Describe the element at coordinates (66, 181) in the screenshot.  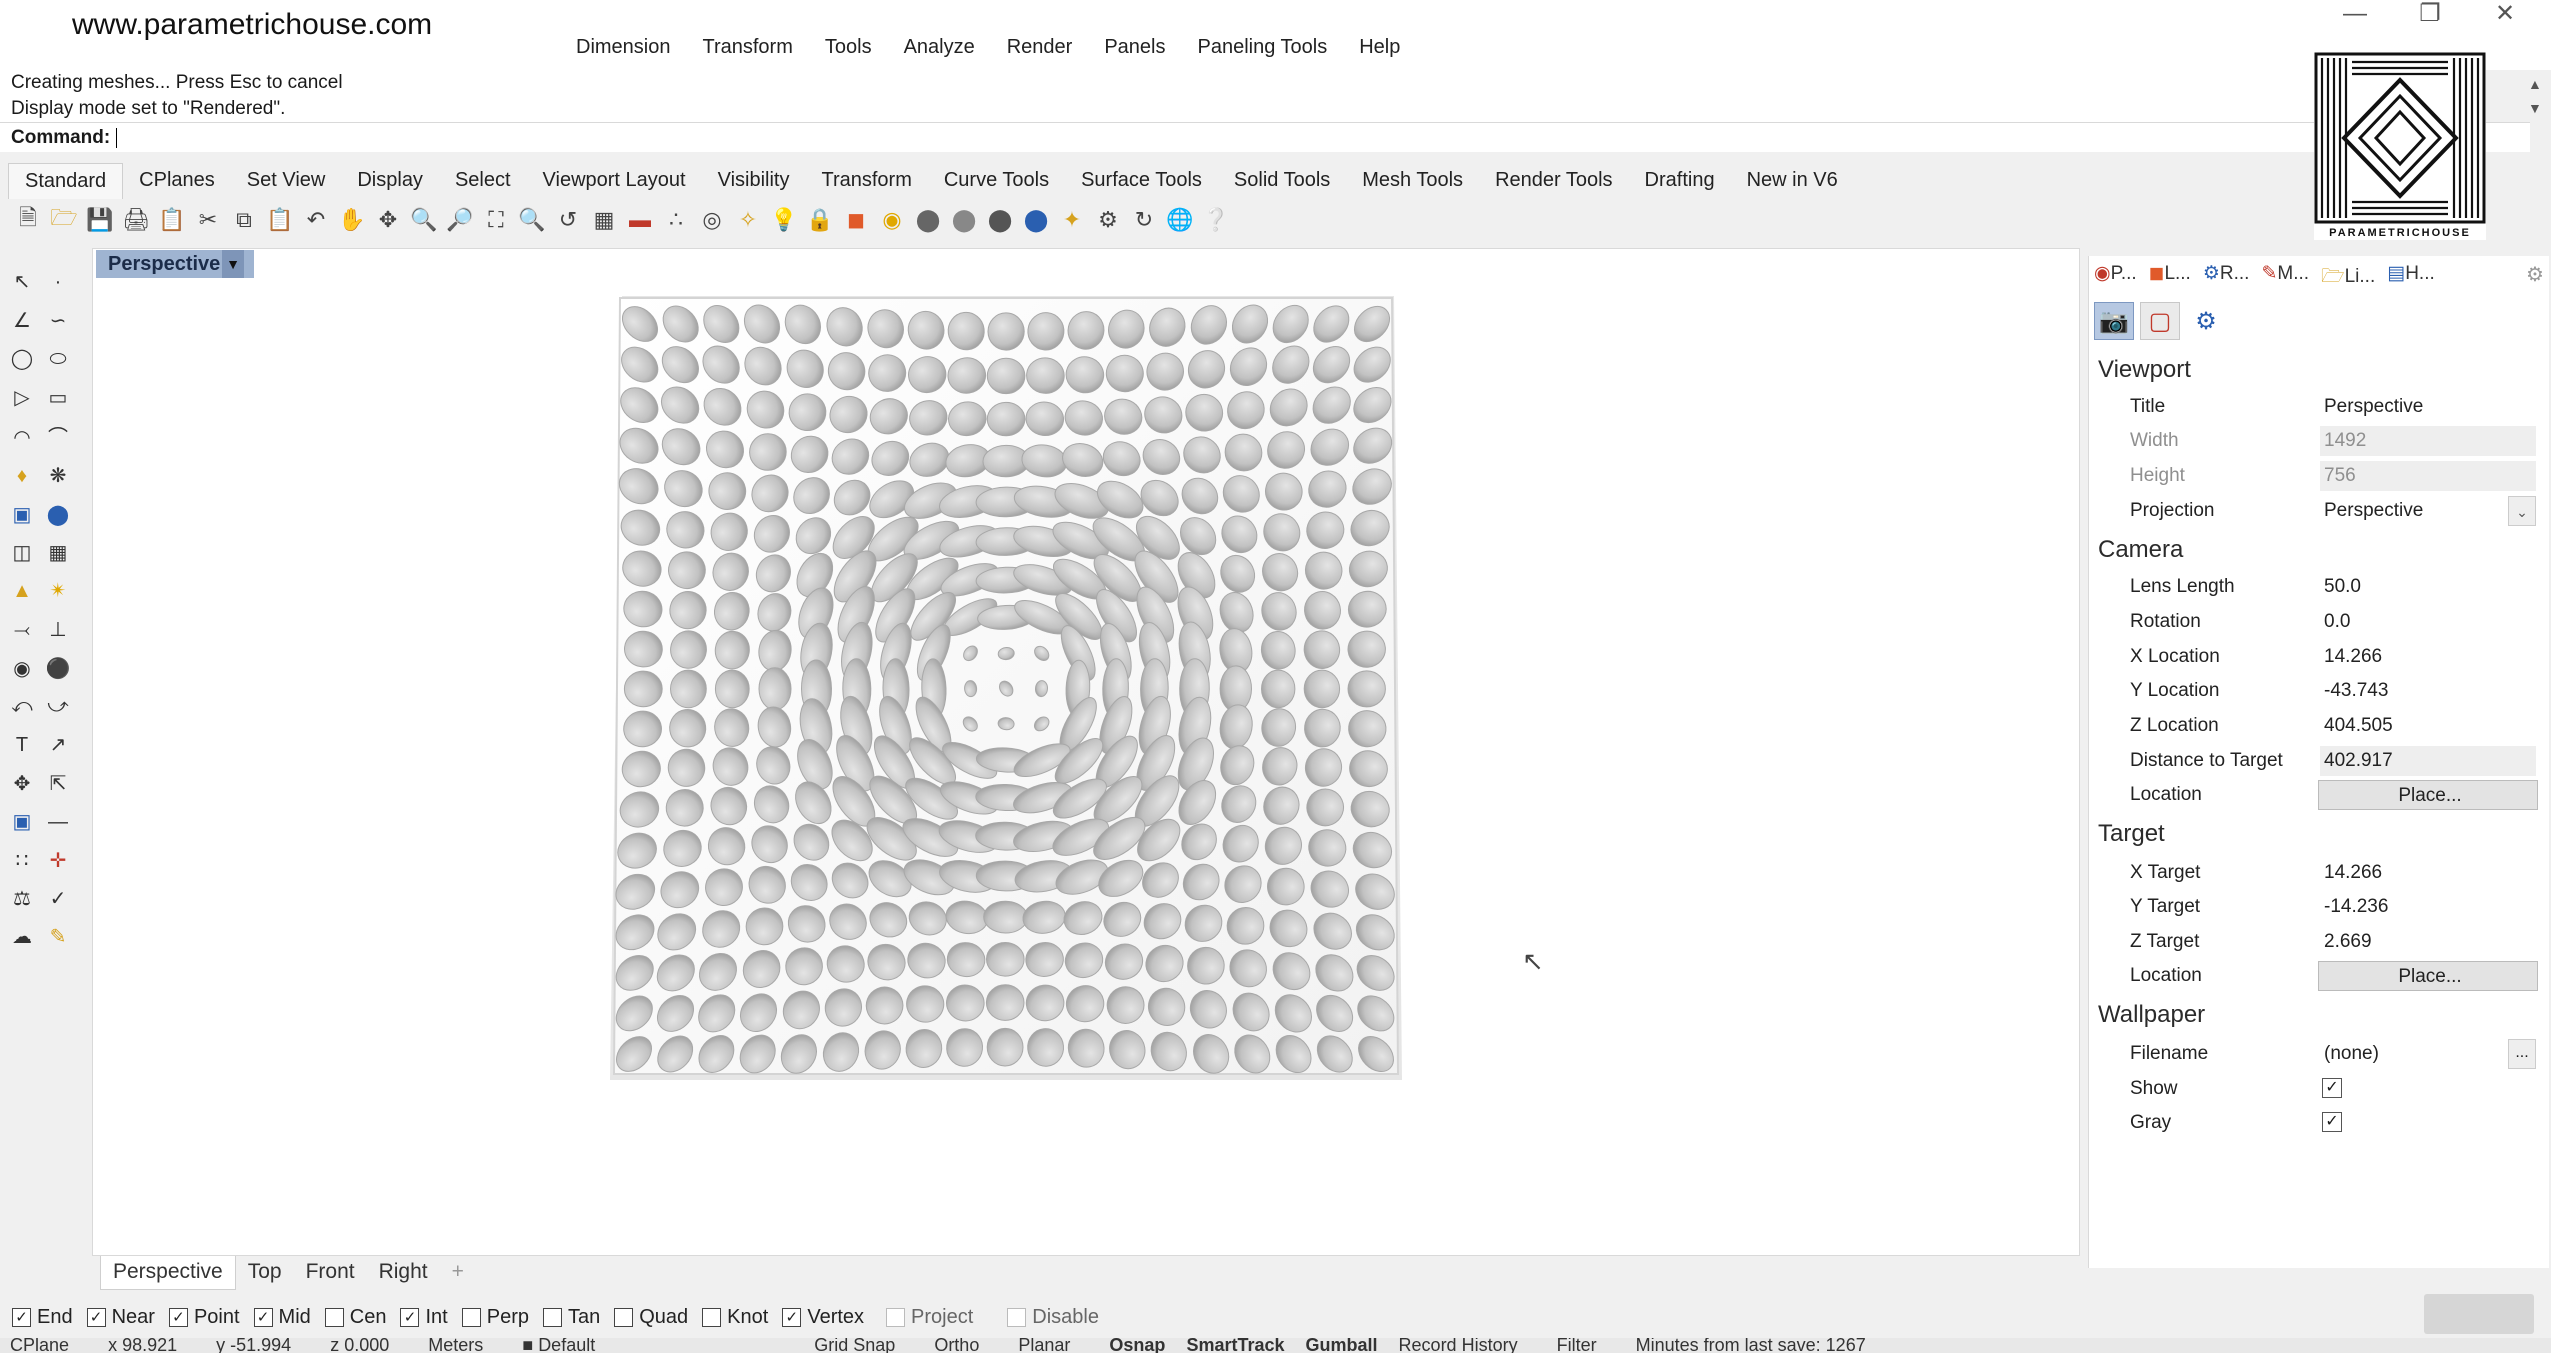
I see `tab-standard: Standard` at that location.